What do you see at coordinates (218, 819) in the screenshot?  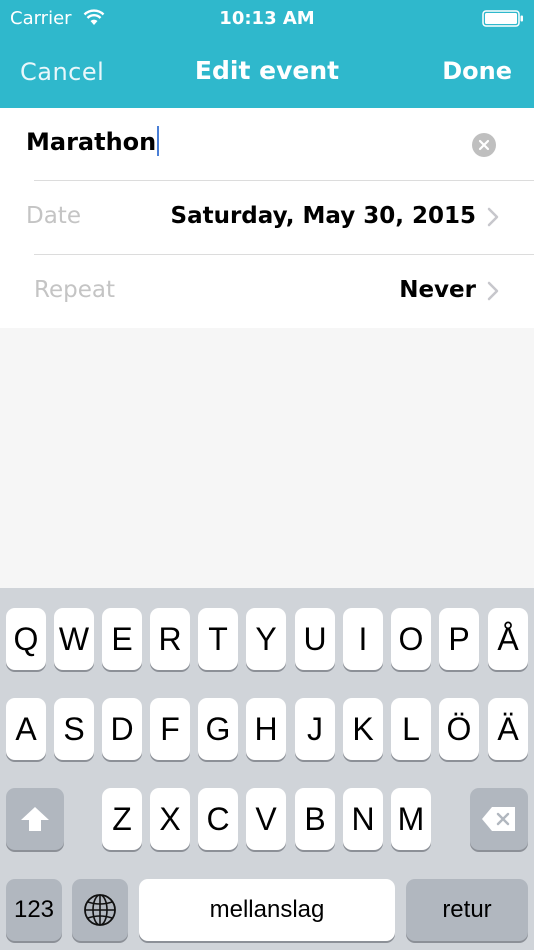 I see `key-c: C` at bounding box center [218, 819].